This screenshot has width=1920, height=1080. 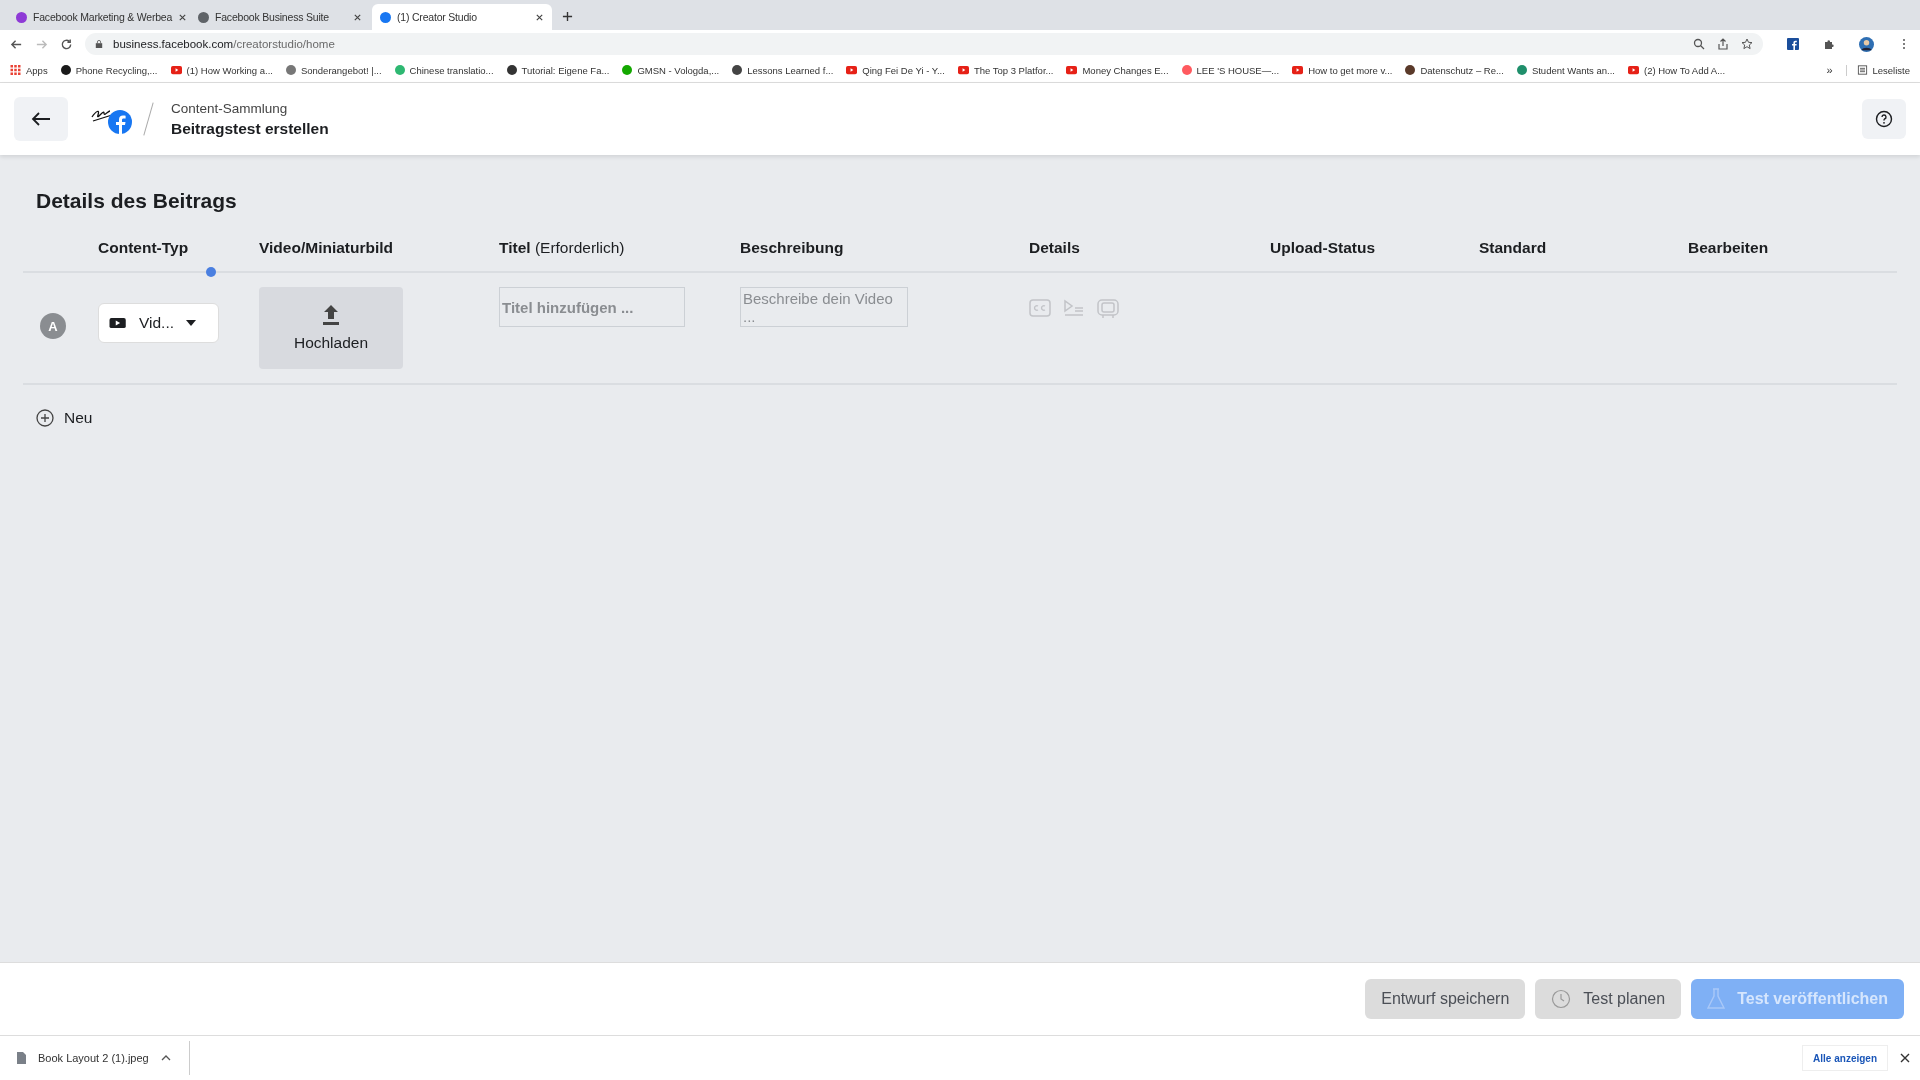 What do you see at coordinates (144, 248) in the screenshot?
I see `column-header: Content-Typ` at bounding box center [144, 248].